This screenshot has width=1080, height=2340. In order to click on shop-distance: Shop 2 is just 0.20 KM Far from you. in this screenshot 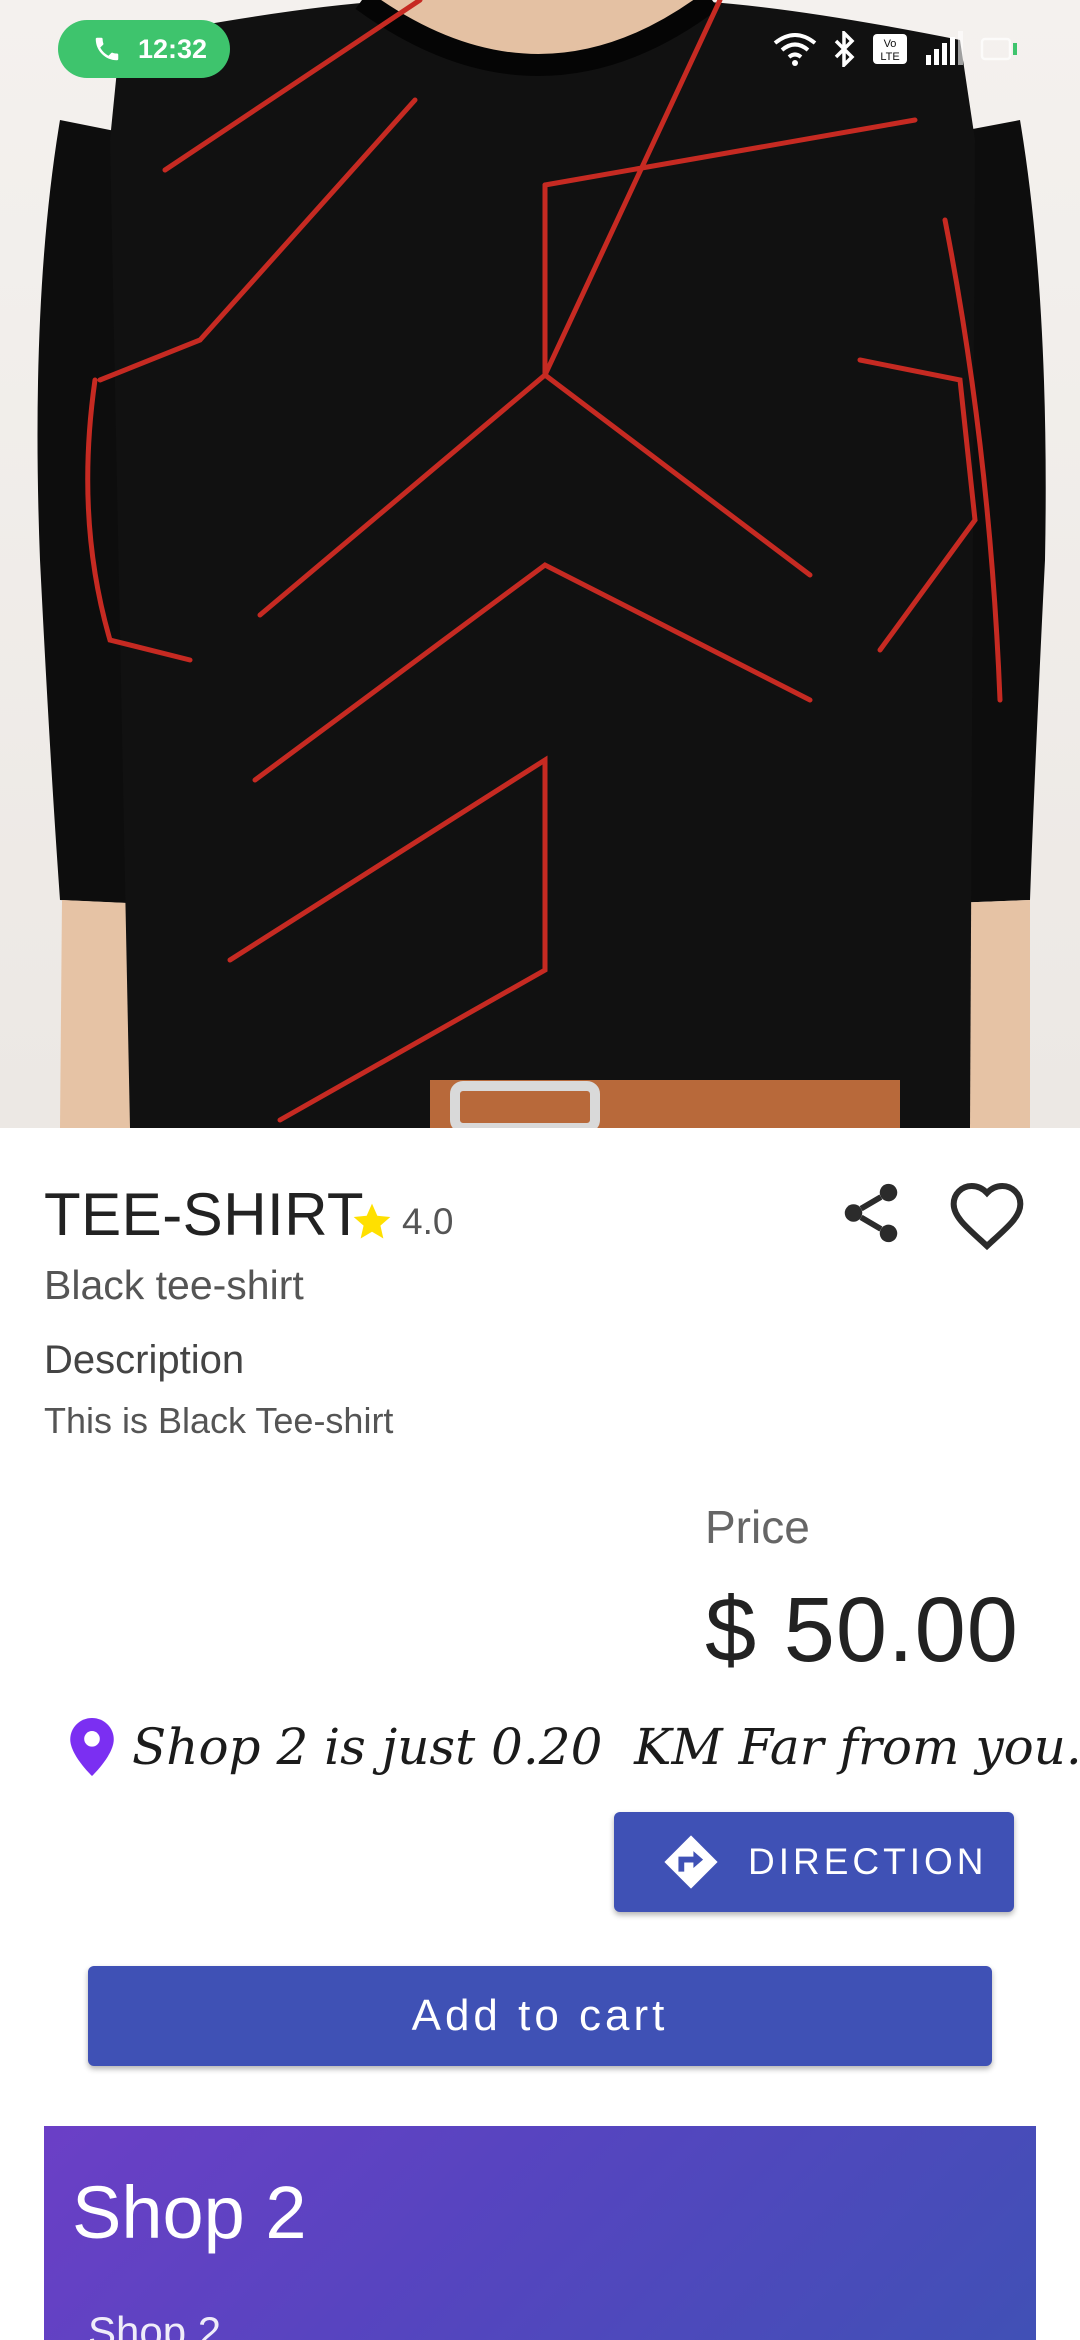, I will do `click(575, 1747)`.